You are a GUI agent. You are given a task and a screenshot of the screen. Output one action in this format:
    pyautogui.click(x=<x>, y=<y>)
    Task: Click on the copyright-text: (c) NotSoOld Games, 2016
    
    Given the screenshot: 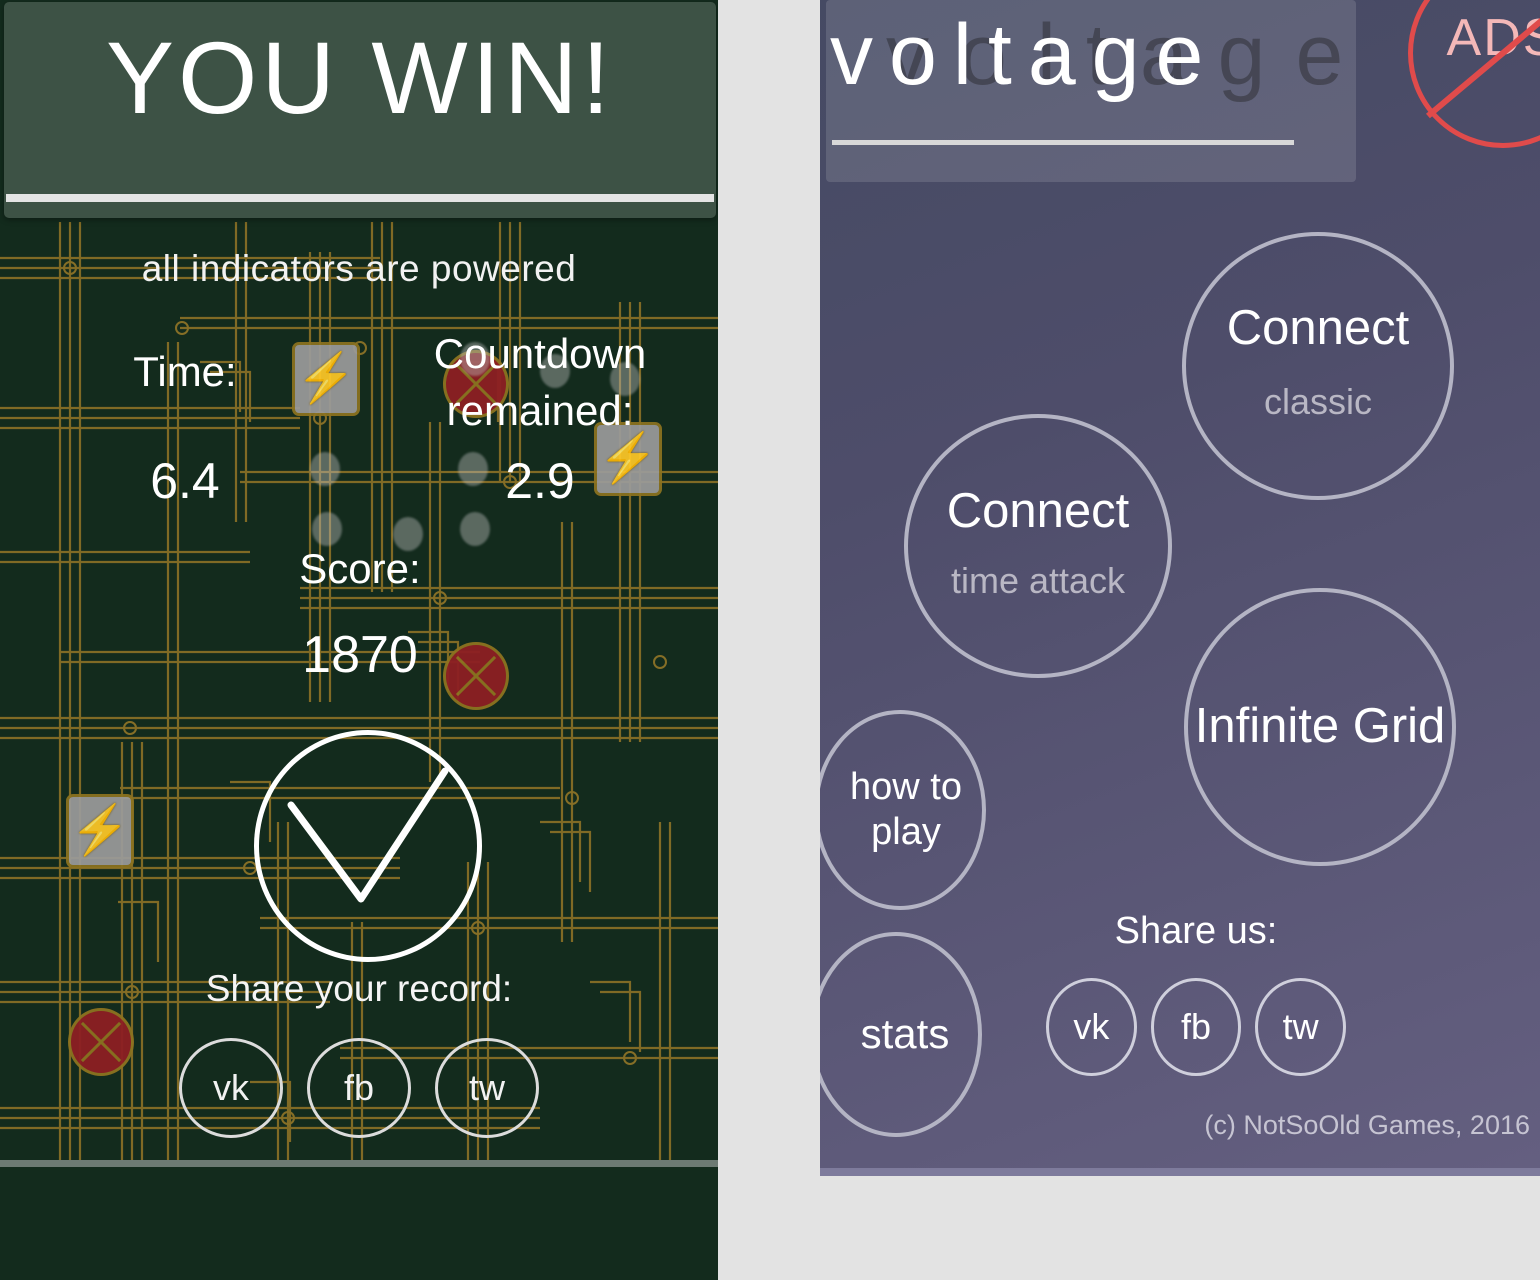 What is the action you would take?
    pyautogui.click(x=1367, y=1125)
    